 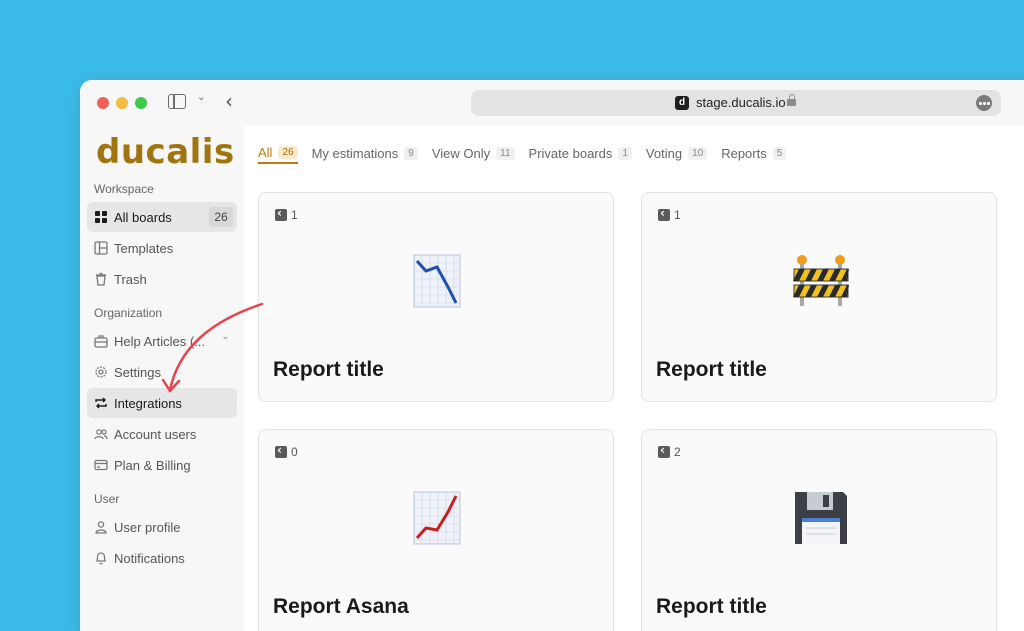 I want to click on template-icon, so click(x=101, y=248).